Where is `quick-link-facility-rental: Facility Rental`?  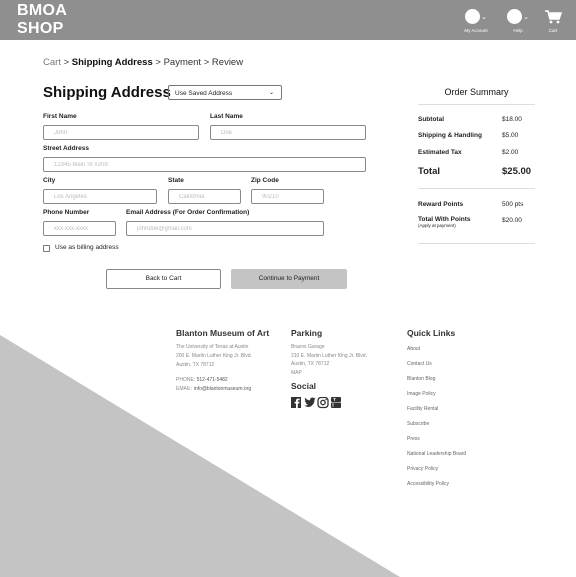 quick-link-facility-rental: Facility Rental is located at coordinates (436, 413).